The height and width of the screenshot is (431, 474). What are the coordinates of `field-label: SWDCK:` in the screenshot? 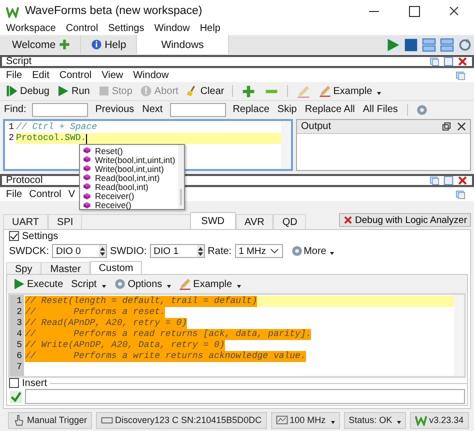 It's located at (29, 251).